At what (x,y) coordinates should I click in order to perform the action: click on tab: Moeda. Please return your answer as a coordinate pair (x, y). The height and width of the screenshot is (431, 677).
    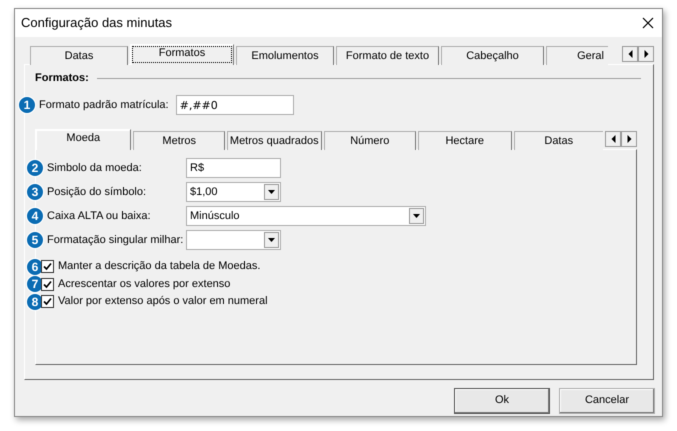
    Looking at the image, I should click on (83, 139).